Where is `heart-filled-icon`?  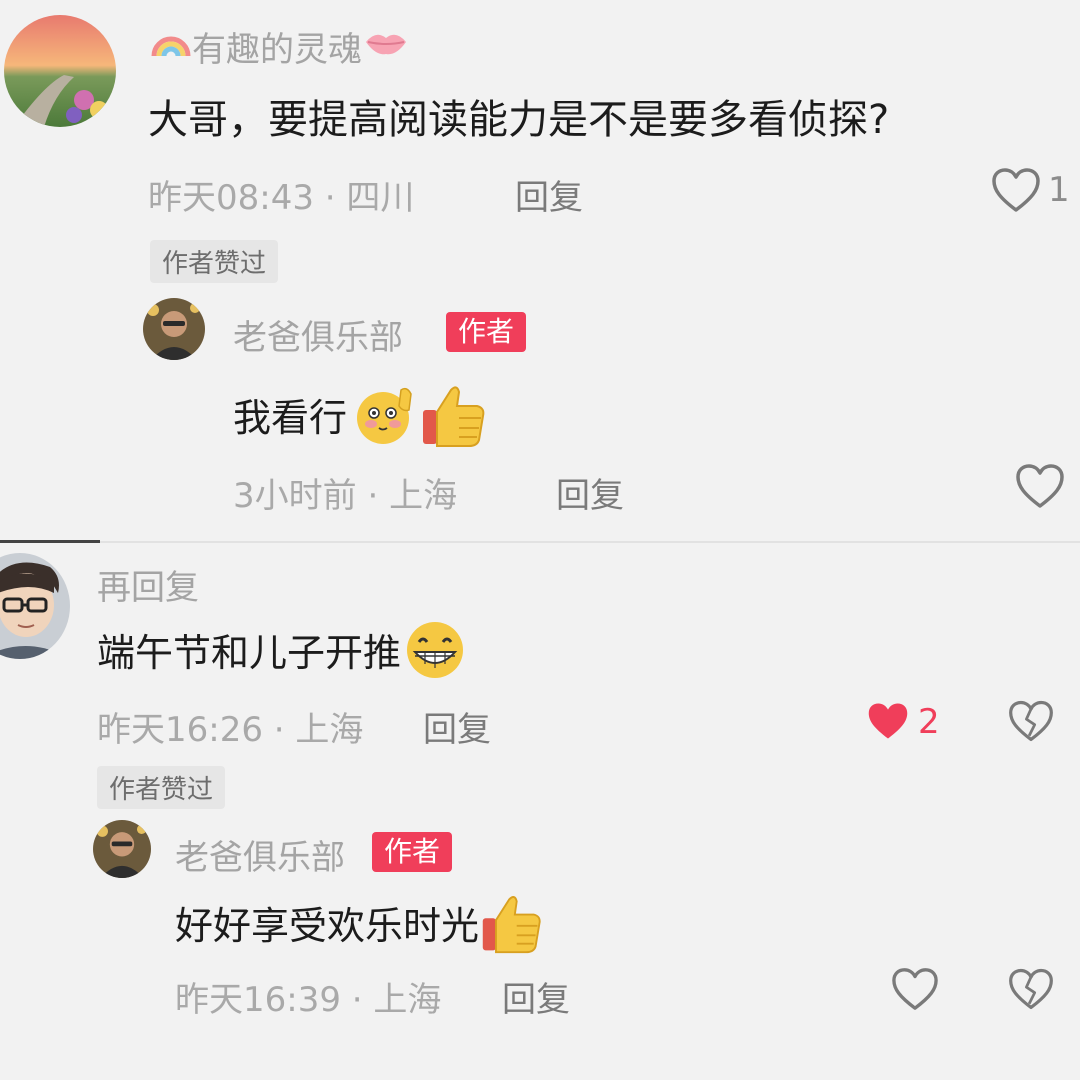
heart-filled-icon is located at coordinates (888, 721).